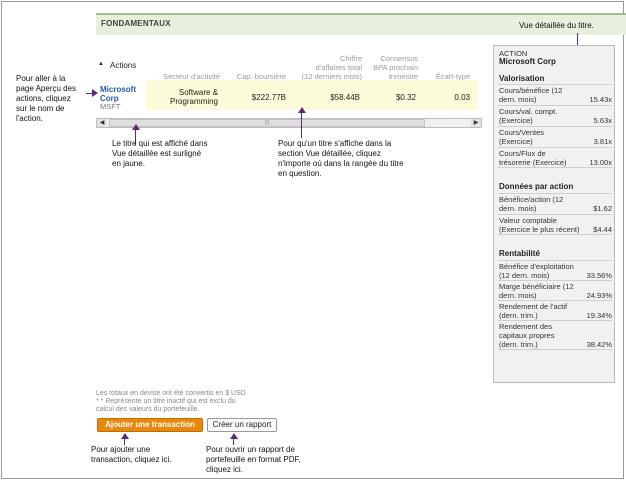 This screenshot has height=481, width=626. I want to click on add-transaction-button: Ajouter une transaction, so click(150, 425).